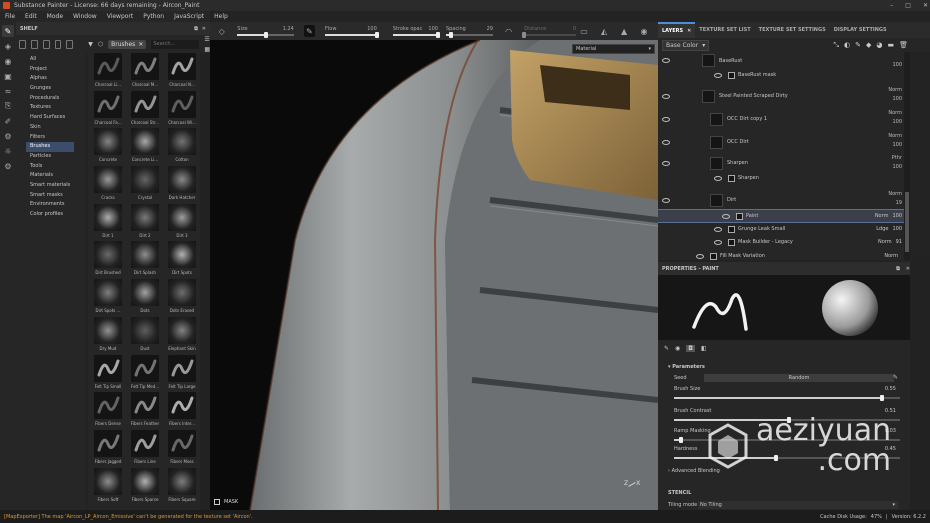 The image size is (930, 523). Describe the element at coordinates (10, 16) in the screenshot. I see `menu-file: File` at that location.